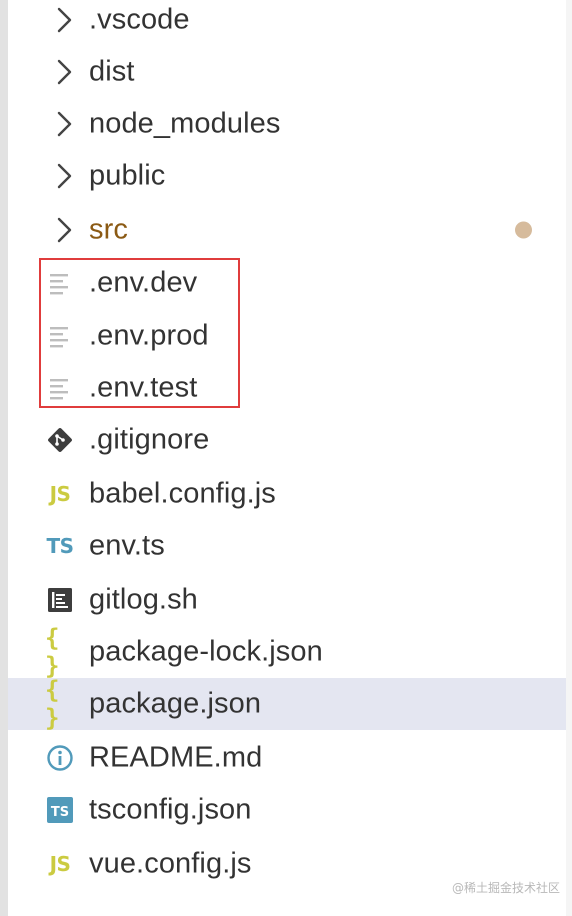 The height and width of the screenshot is (916, 572). Describe the element at coordinates (127, 175) in the screenshot. I see `tree-item-label: public` at that location.